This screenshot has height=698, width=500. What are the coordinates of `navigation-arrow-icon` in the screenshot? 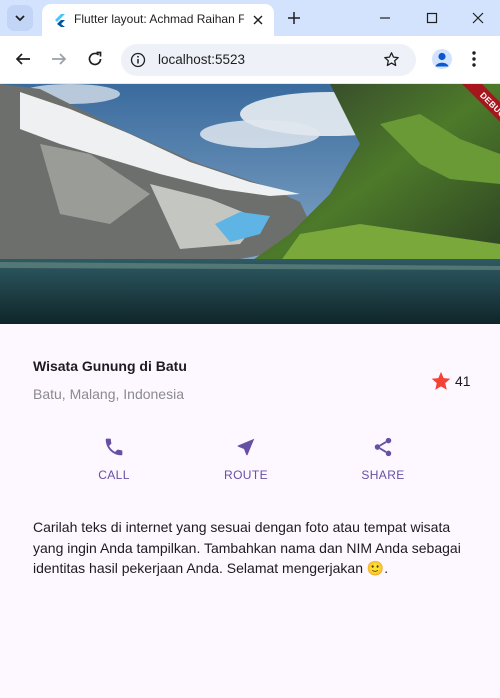 It's located at (246, 447).